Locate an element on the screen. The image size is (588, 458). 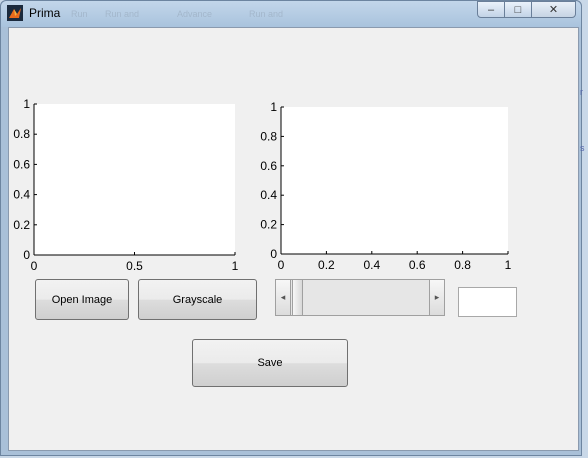
grayscale-button: Grayscale is located at coordinates (197, 299).